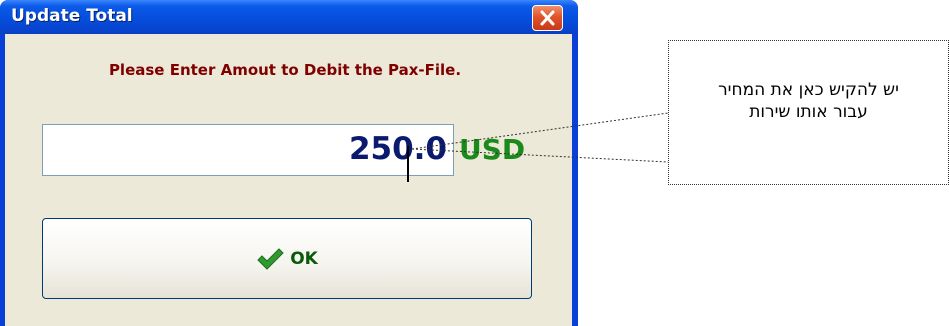 This screenshot has height=326, width=949. What do you see at coordinates (808, 90) in the screenshot?
I see `annotation-line-1: יש להקיש כאן את המחיר` at bounding box center [808, 90].